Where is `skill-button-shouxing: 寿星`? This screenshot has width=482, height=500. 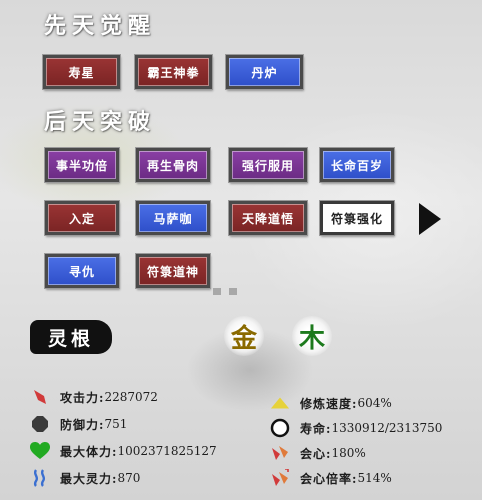
skill-button-shouxing: 寿星 is located at coordinates (81, 72).